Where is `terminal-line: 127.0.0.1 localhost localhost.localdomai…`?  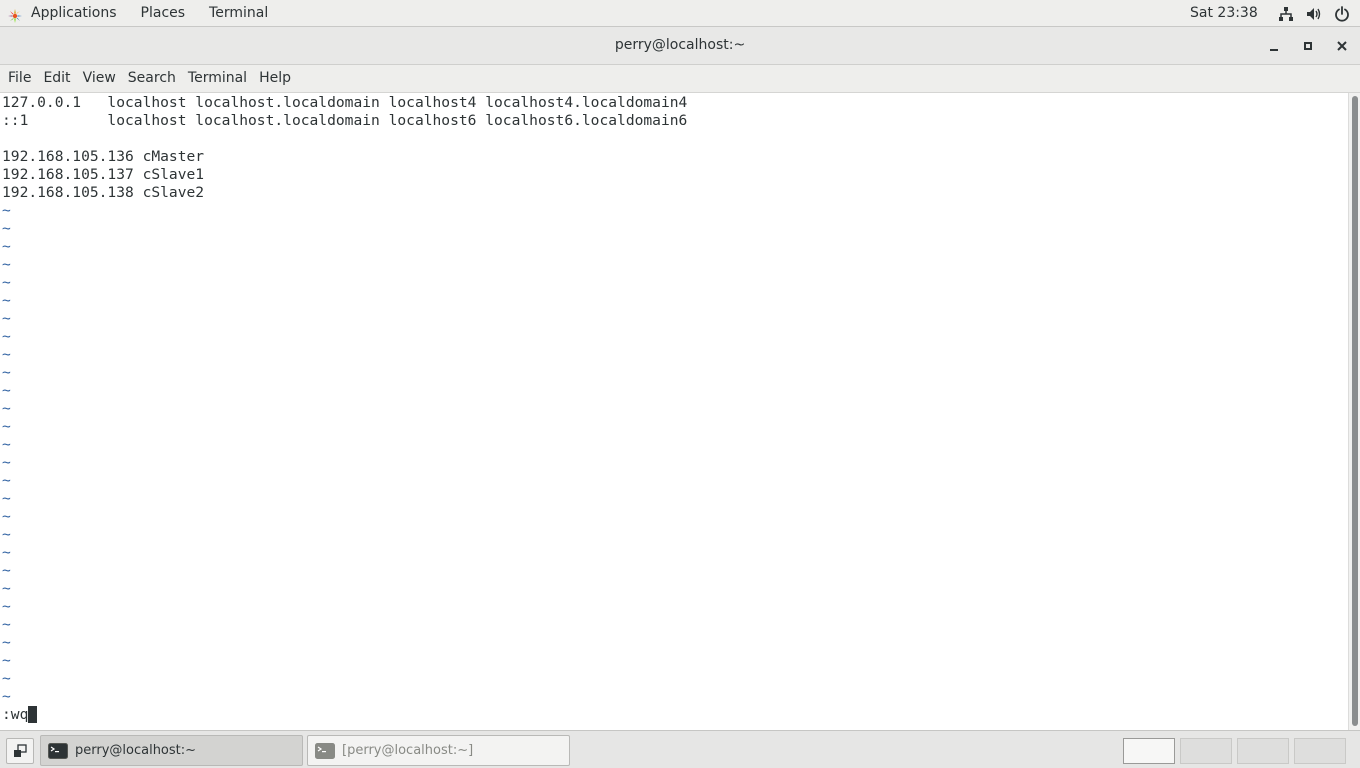
terminal-line: 127.0.0.1 localhost localhost.localdomai… is located at coordinates (345, 102).